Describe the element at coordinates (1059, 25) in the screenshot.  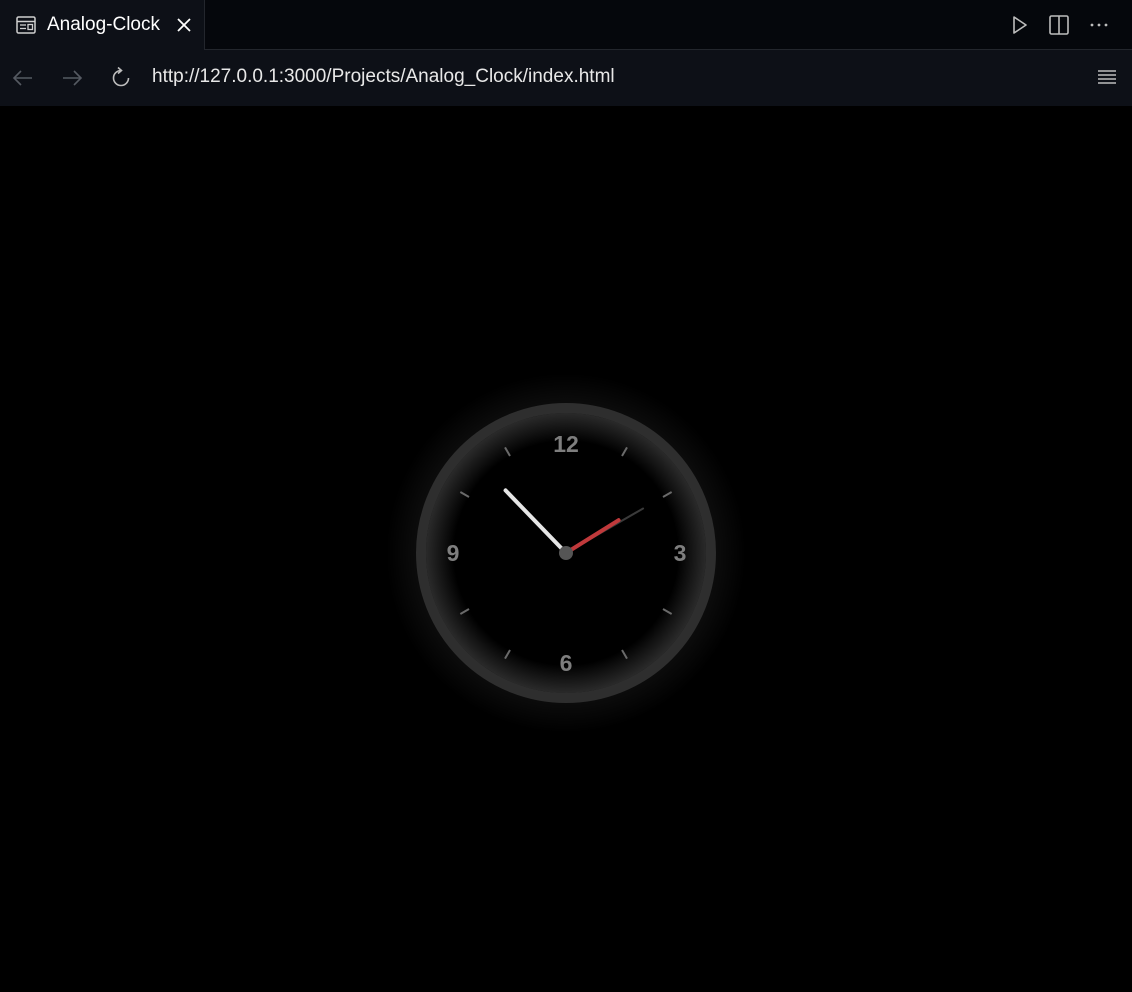
I see `split-editor-icon` at that location.